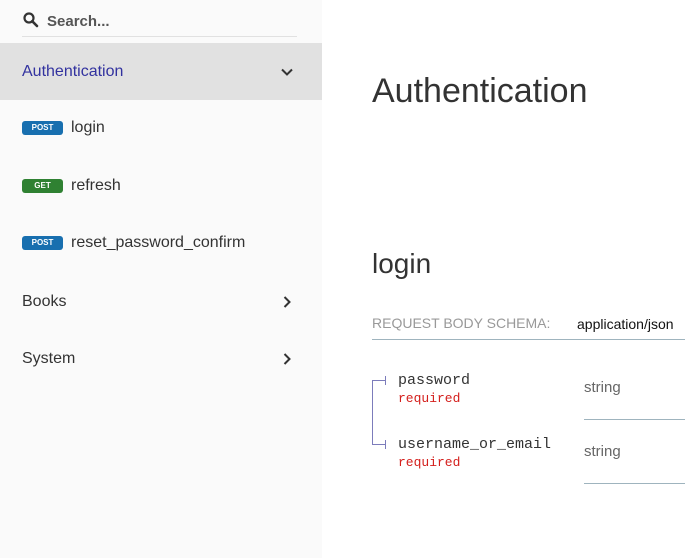  What do you see at coordinates (372, 412) in the screenshot?
I see `property-tree-line` at bounding box center [372, 412].